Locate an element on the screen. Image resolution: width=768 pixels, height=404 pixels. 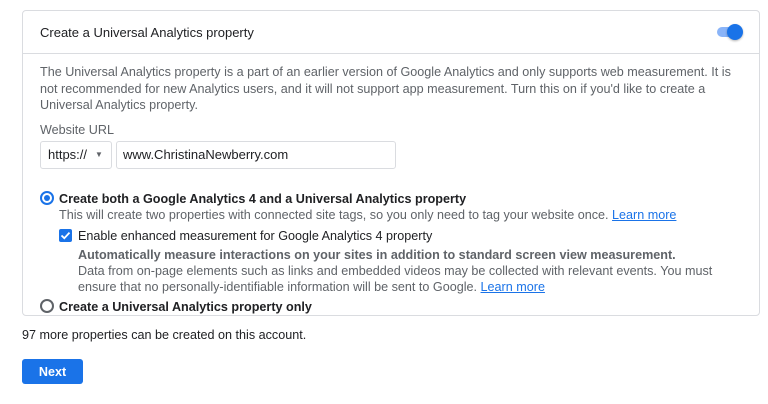
checkmark-icon is located at coordinates (65, 235).